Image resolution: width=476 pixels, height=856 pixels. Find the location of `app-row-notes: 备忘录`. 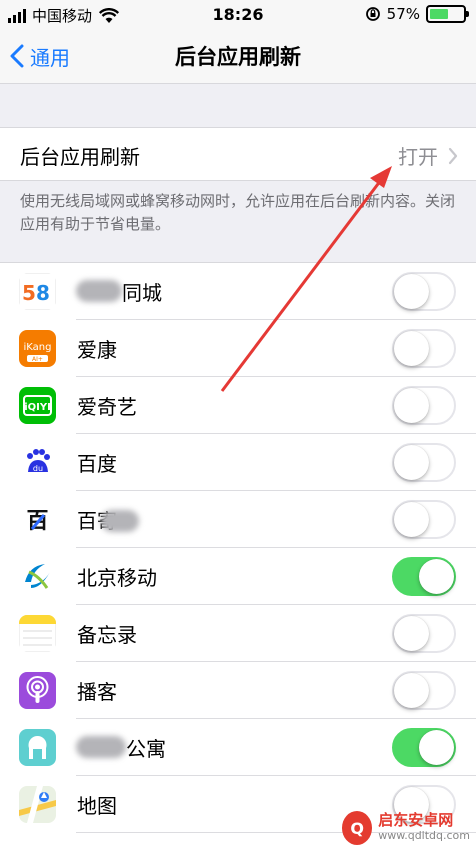

app-row-notes: 备忘录 is located at coordinates (238, 633).